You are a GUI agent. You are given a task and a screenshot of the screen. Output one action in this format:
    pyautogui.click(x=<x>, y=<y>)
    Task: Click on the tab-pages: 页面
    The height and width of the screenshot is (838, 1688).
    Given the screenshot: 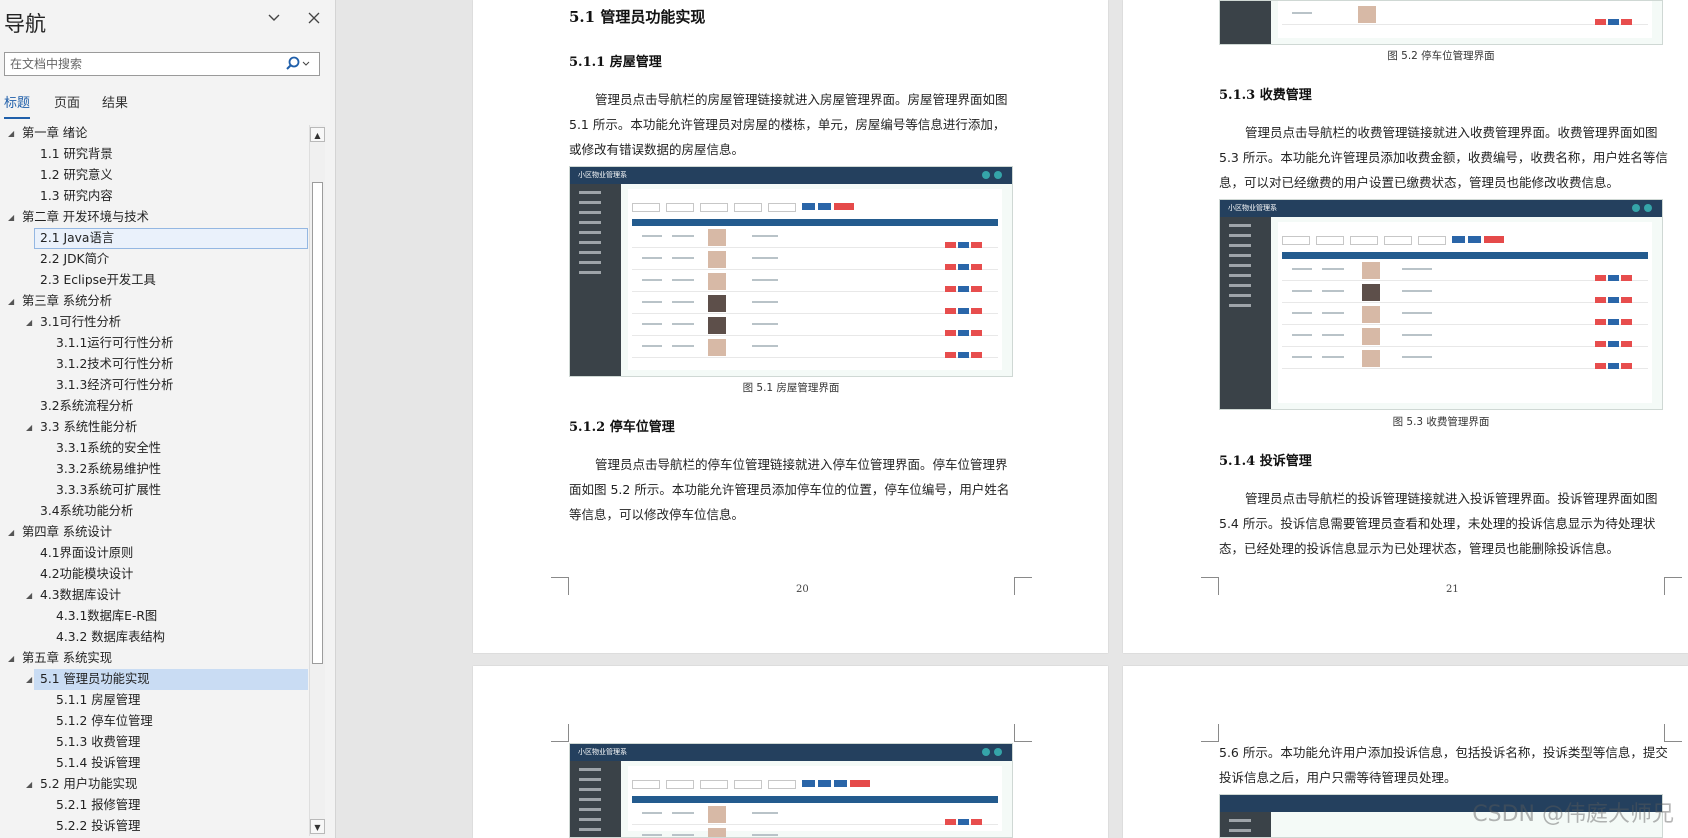 What is the action you would take?
    pyautogui.click(x=67, y=101)
    